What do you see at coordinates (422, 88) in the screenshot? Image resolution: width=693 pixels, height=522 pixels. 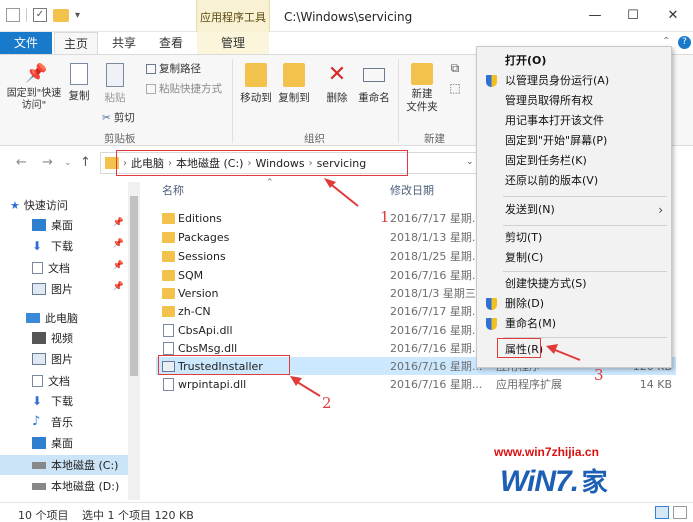 I see `new-folder-button: 新建 文件夹` at bounding box center [422, 88].